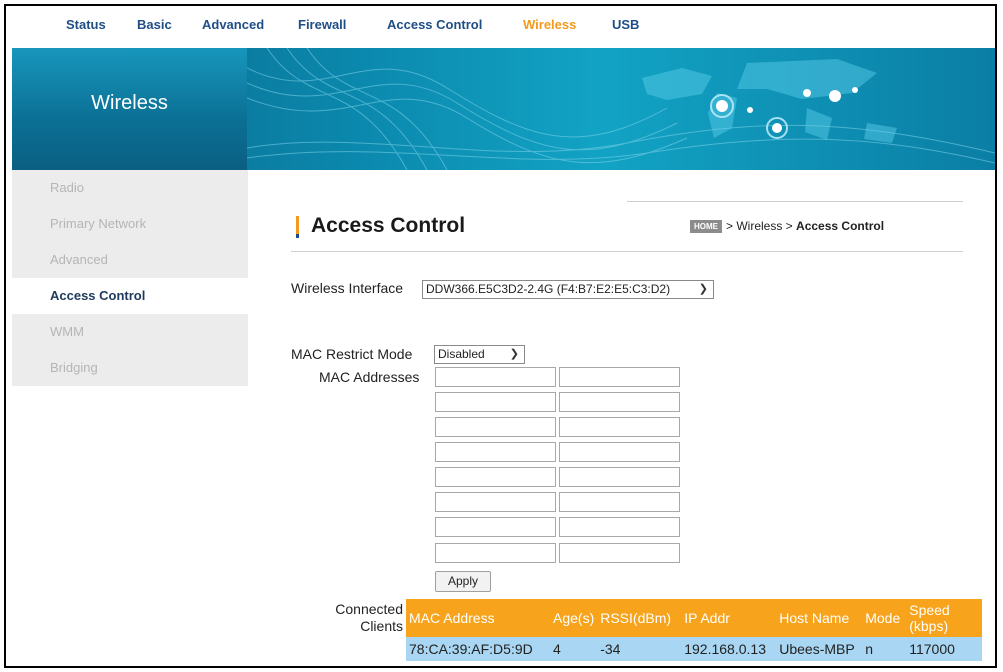 The image size is (1003, 672). I want to click on breadcrumb: HOME > Wireless > Access Control, so click(787, 226).